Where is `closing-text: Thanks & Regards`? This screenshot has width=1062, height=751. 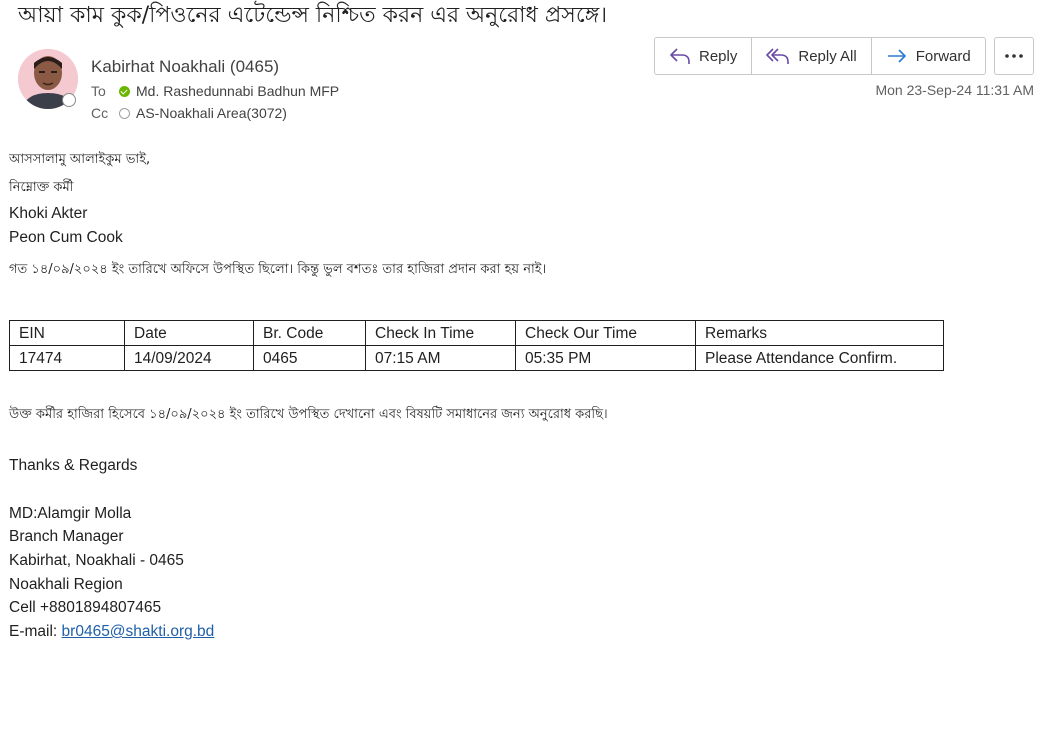 closing-text: Thanks & Regards is located at coordinates (73, 465).